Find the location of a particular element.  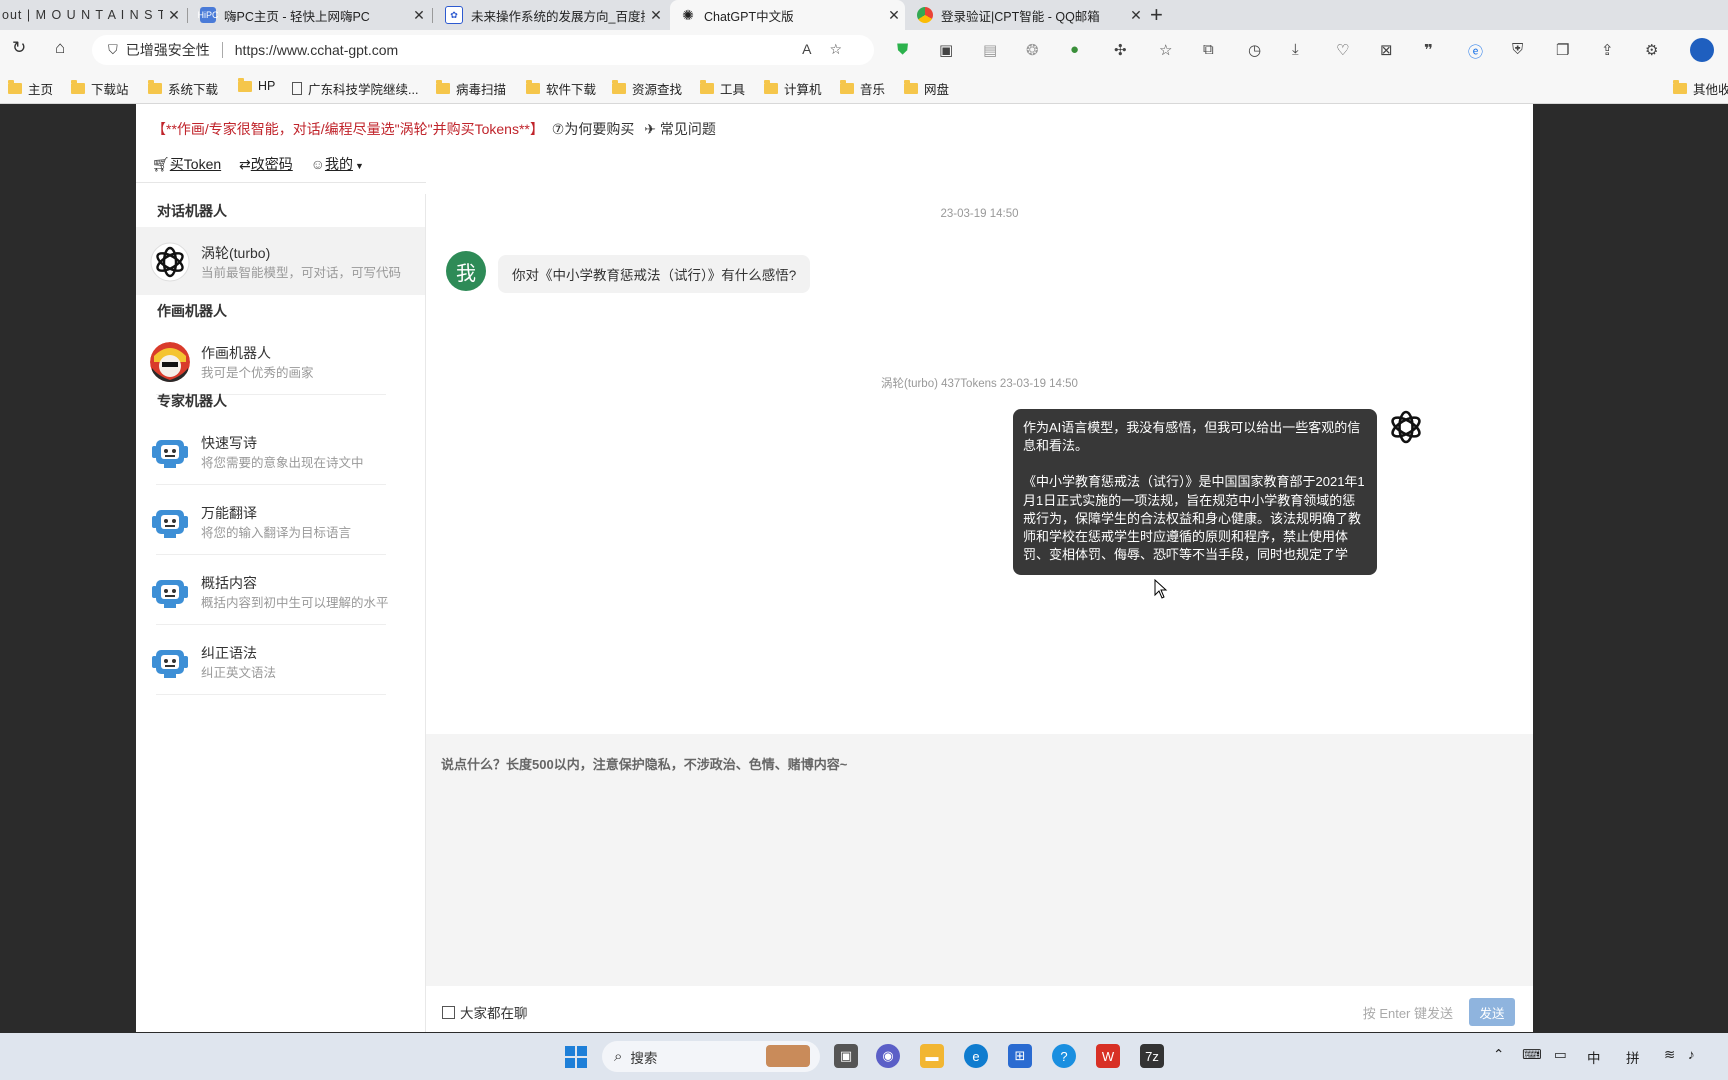

bookmark-item: 音乐 is located at coordinates (862, 88).